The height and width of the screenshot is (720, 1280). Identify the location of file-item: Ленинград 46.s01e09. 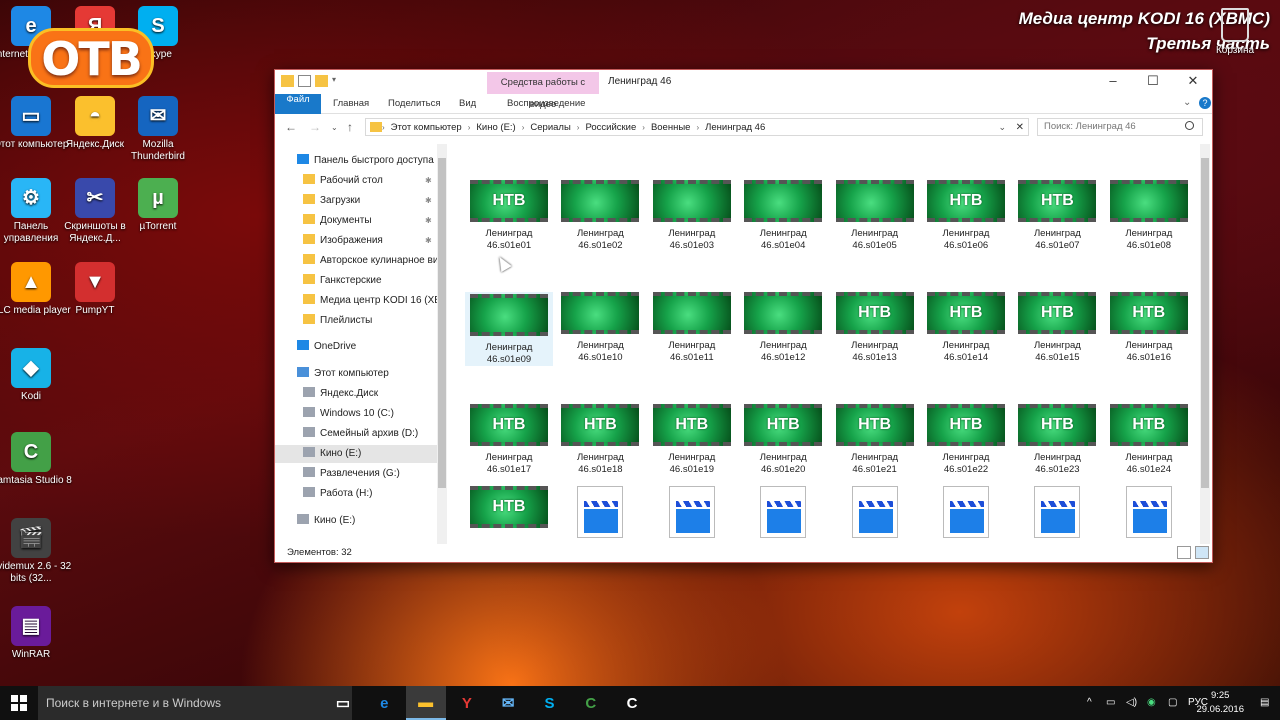
(509, 329).